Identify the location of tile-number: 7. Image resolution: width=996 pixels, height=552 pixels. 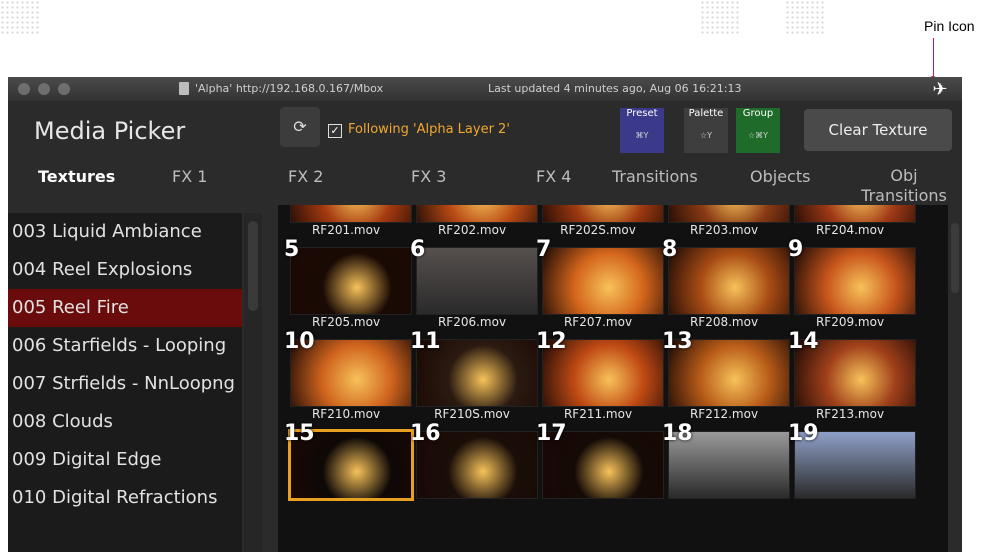
(544, 249).